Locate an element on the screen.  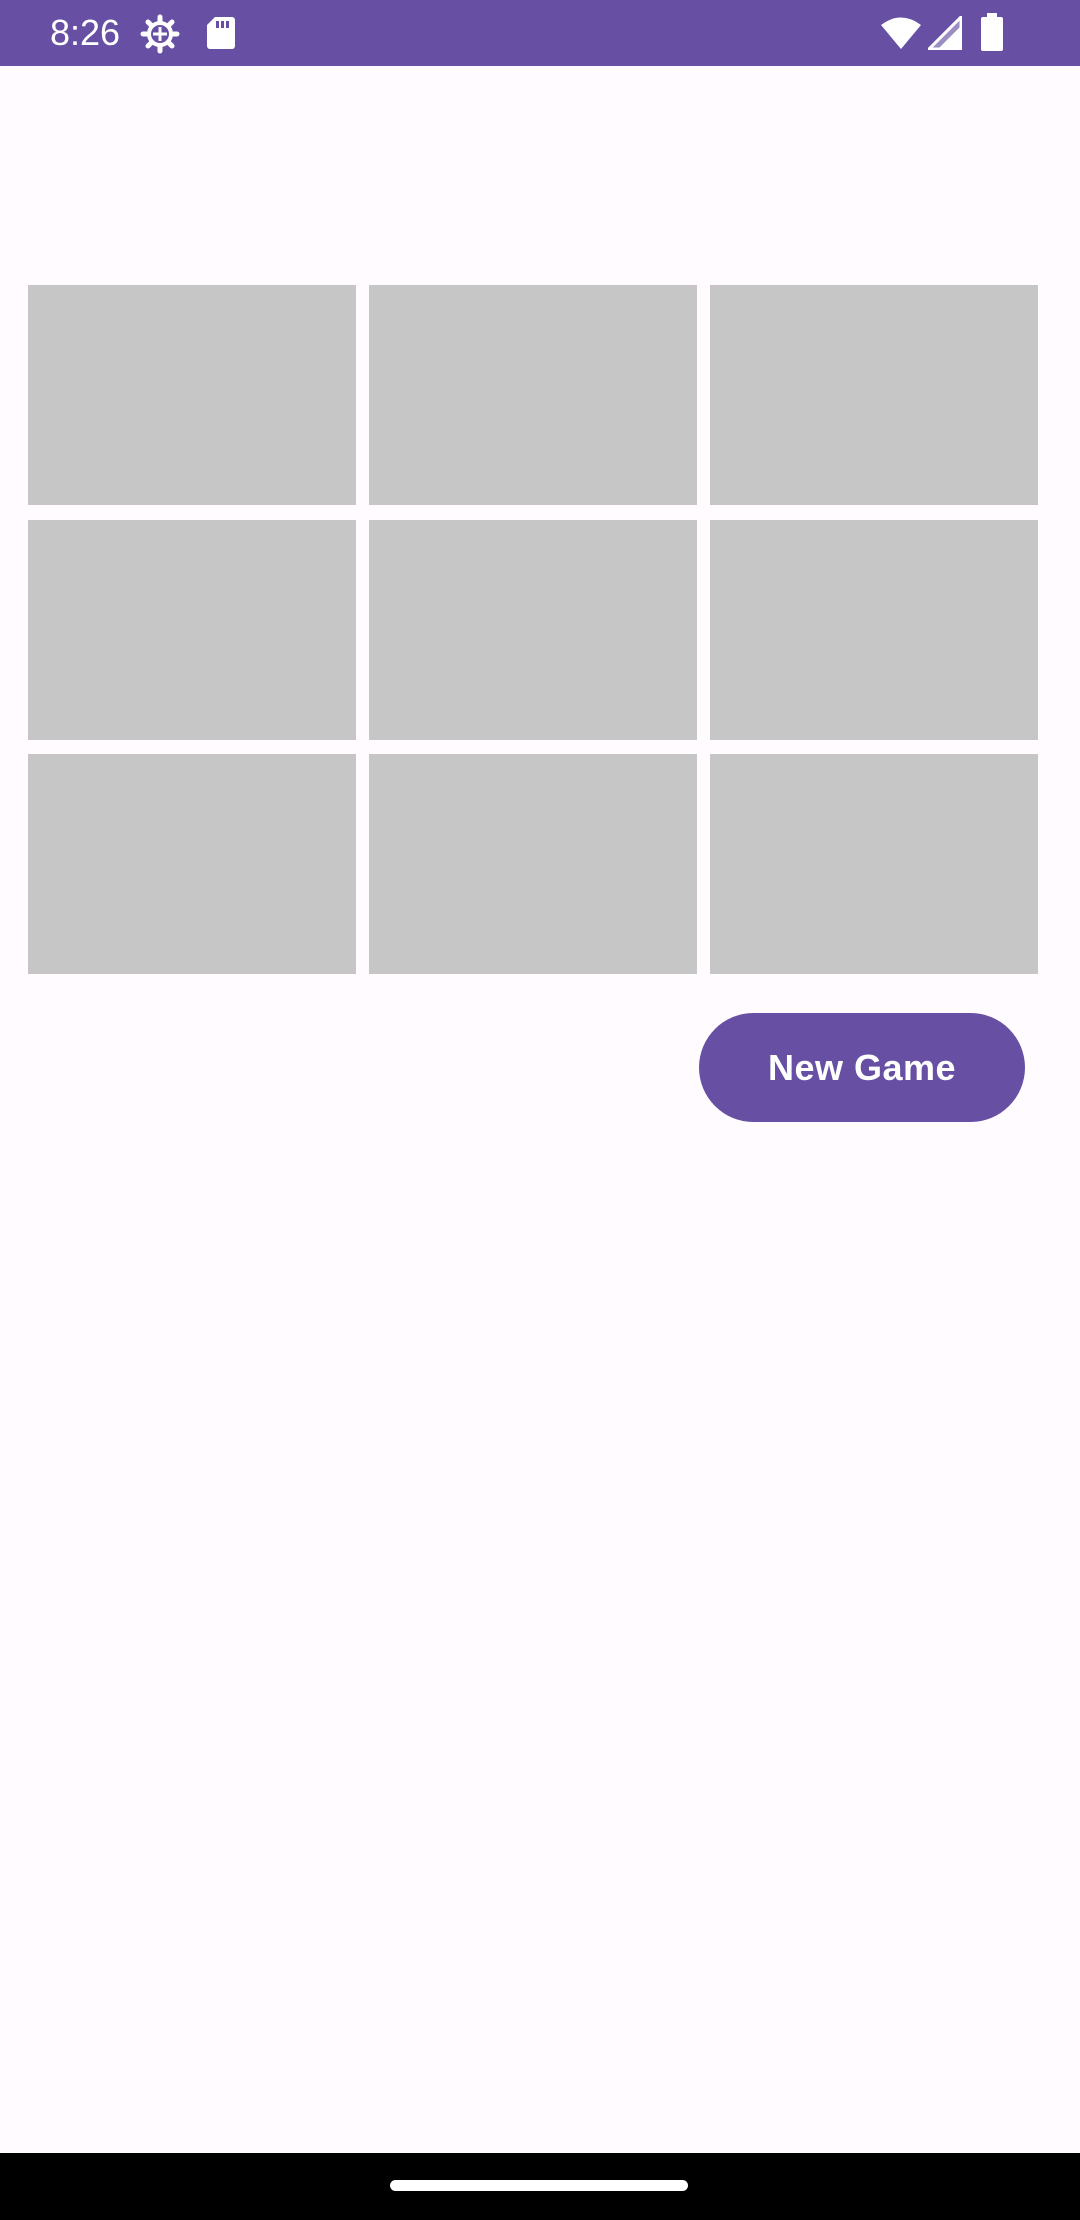
cell-signal-icon is located at coordinates (945, 33).